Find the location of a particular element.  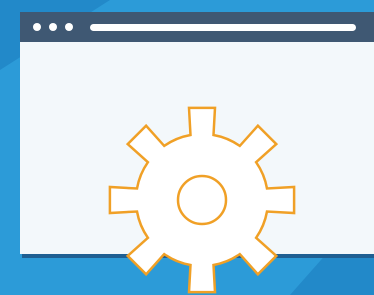

window-dot-maximize is located at coordinates (69, 27).